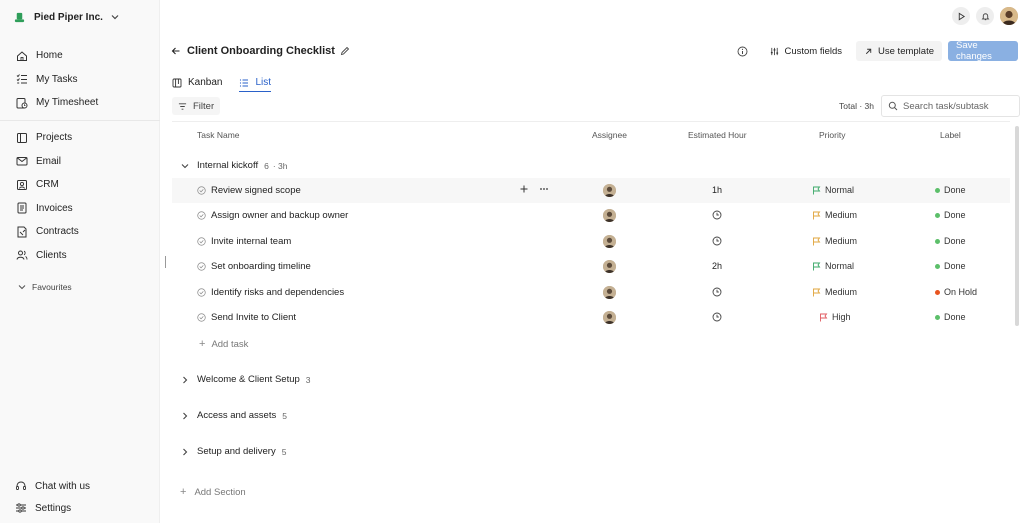  What do you see at coordinates (22, 137) in the screenshot?
I see `projects-icon` at bounding box center [22, 137].